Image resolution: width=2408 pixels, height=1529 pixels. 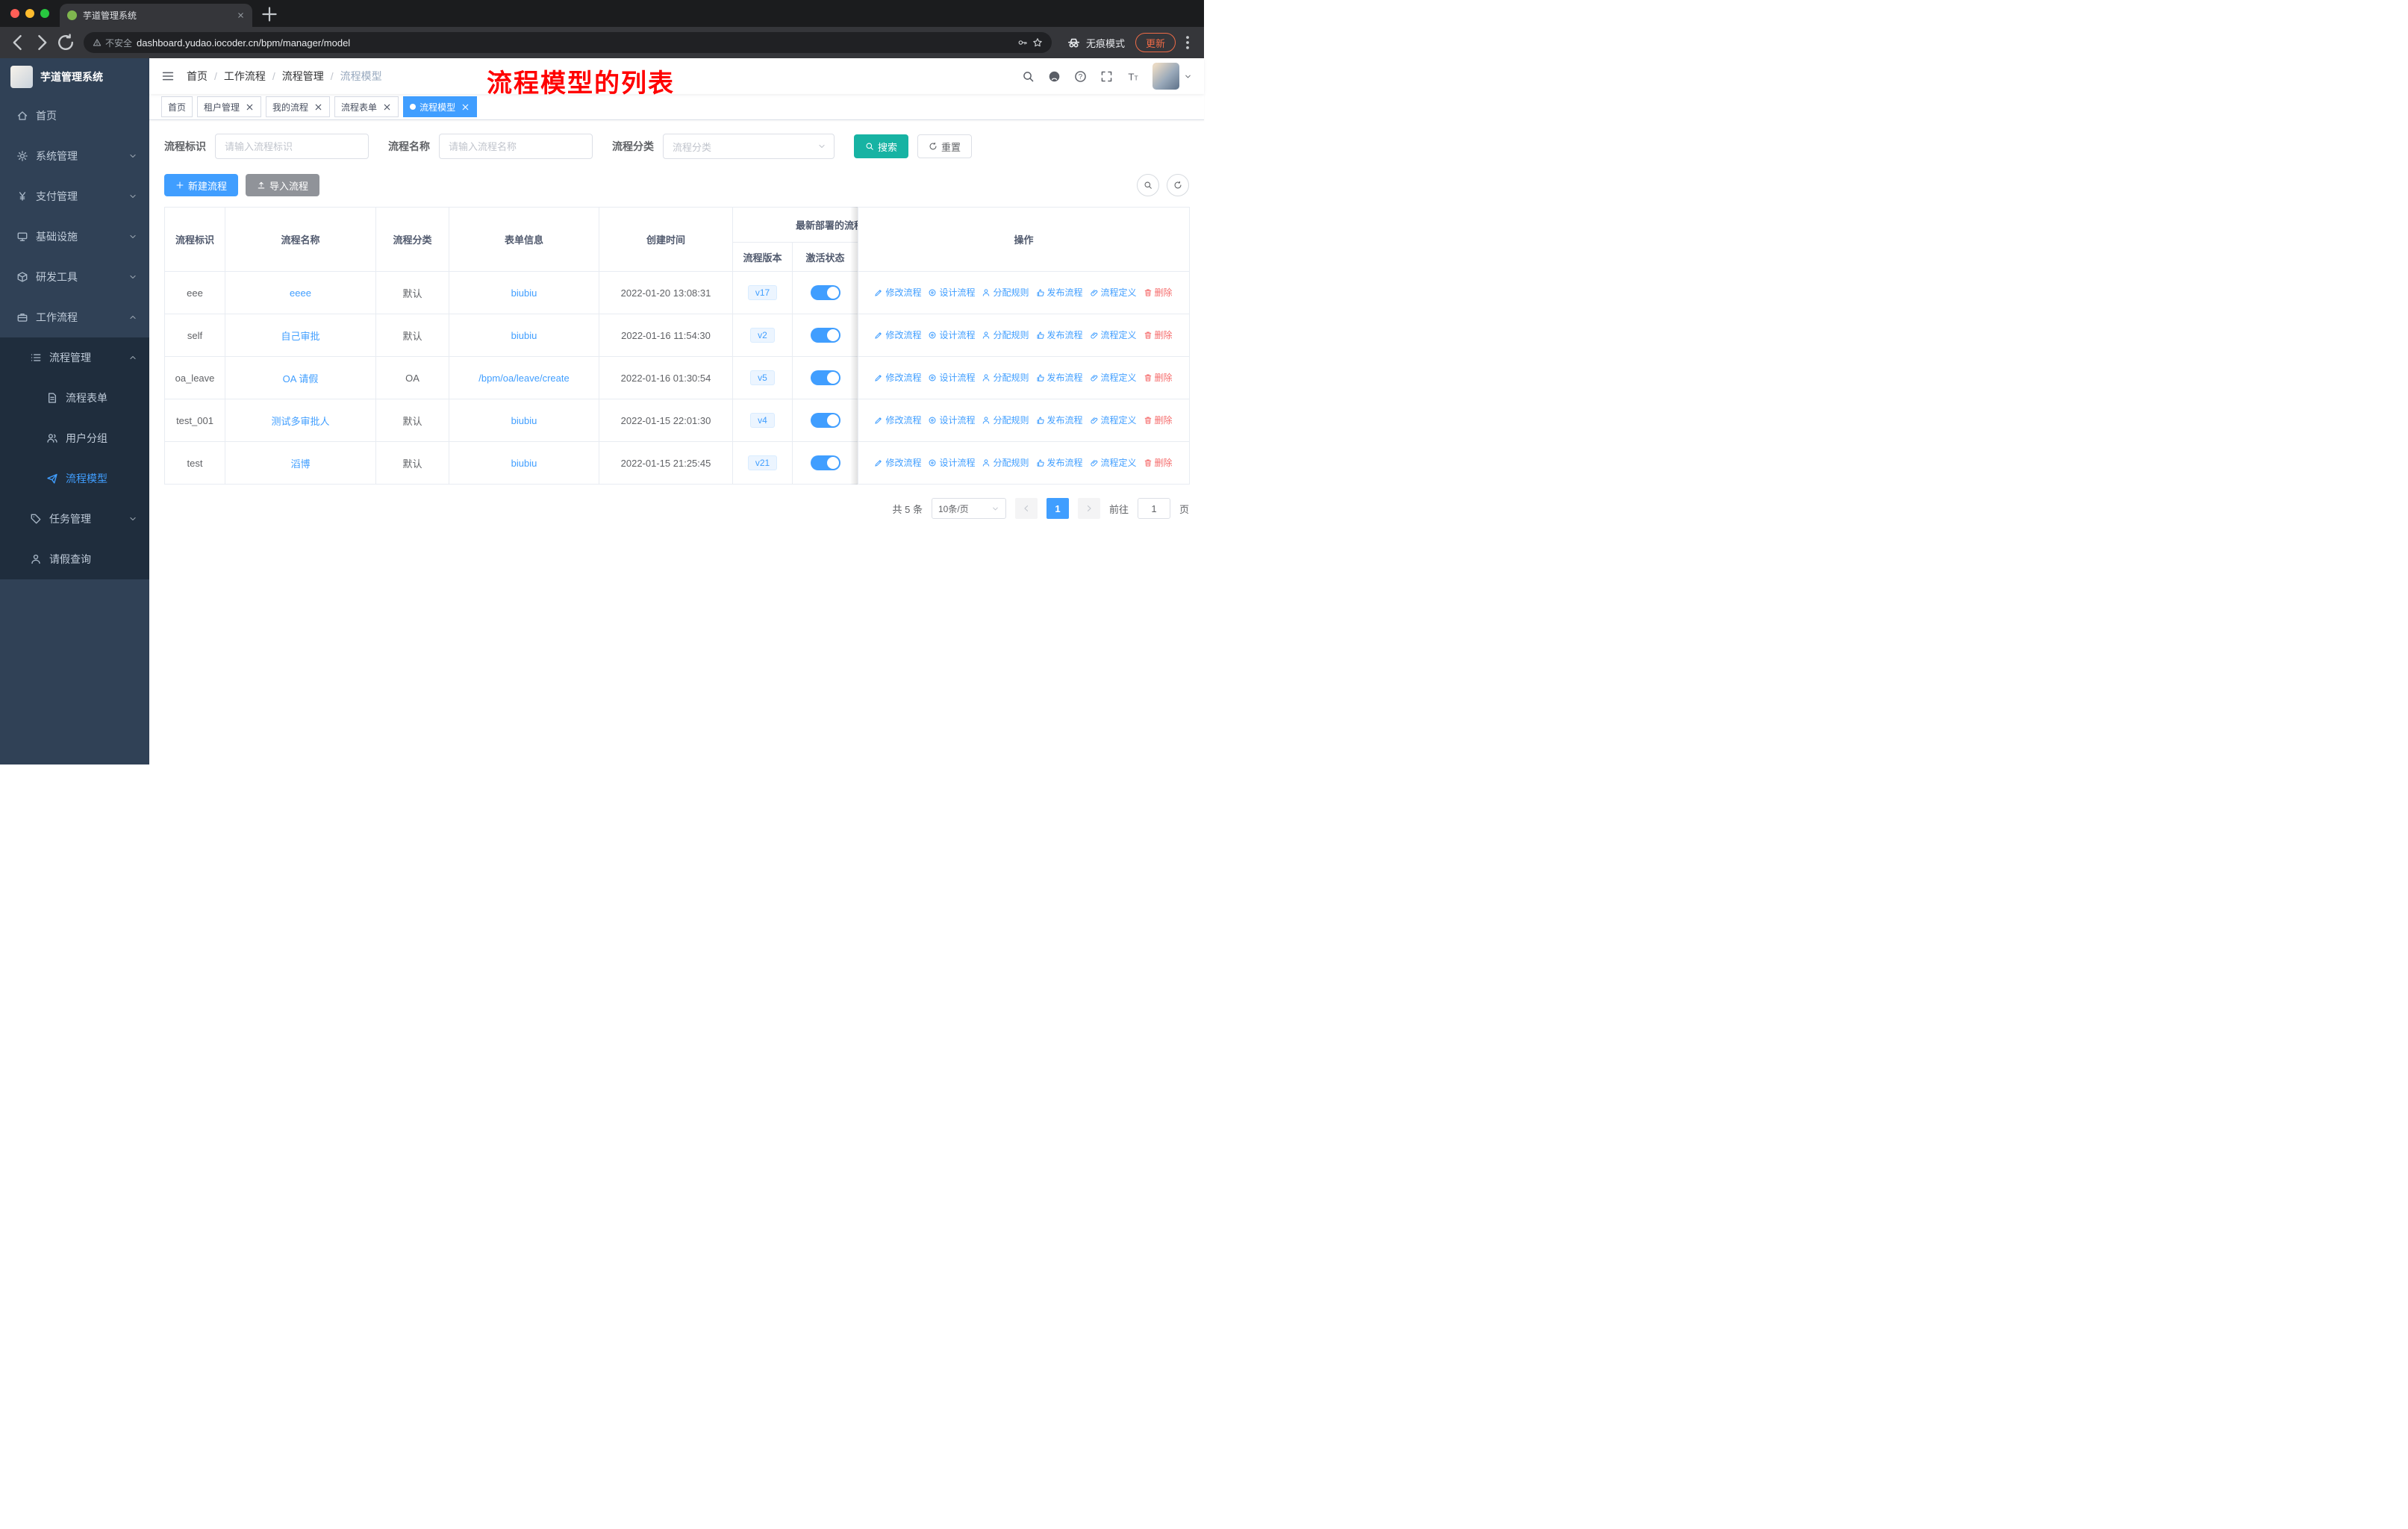 I want to click on search-button: 搜索, so click(x=881, y=146).